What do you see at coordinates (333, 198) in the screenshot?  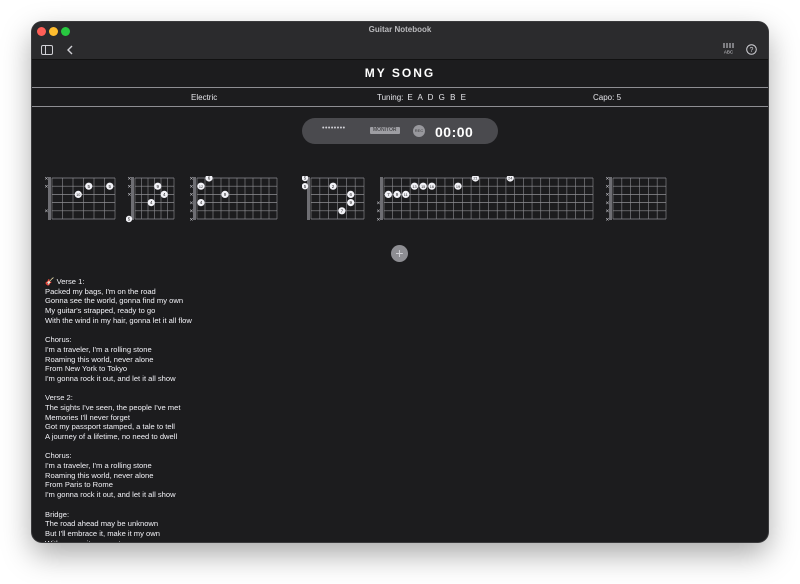 I see `chord-diagram-svg: 55 2697` at bounding box center [333, 198].